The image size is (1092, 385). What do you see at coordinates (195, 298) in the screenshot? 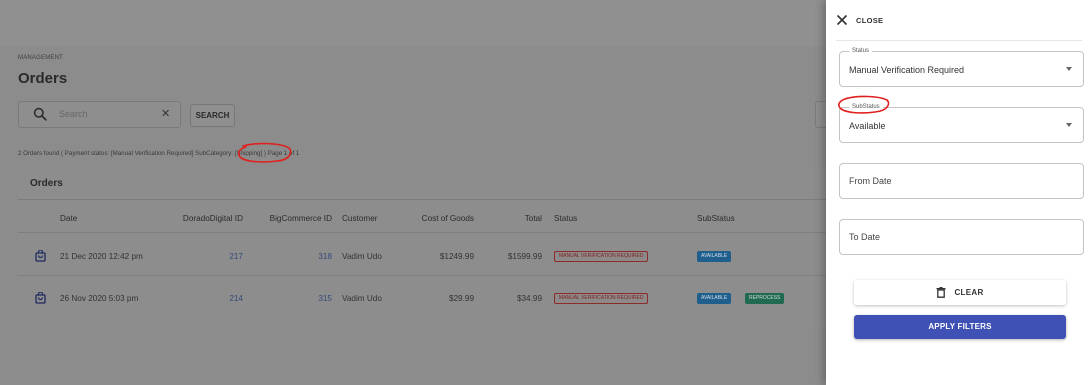
I see `dorado-id-link: 214` at bounding box center [195, 298].